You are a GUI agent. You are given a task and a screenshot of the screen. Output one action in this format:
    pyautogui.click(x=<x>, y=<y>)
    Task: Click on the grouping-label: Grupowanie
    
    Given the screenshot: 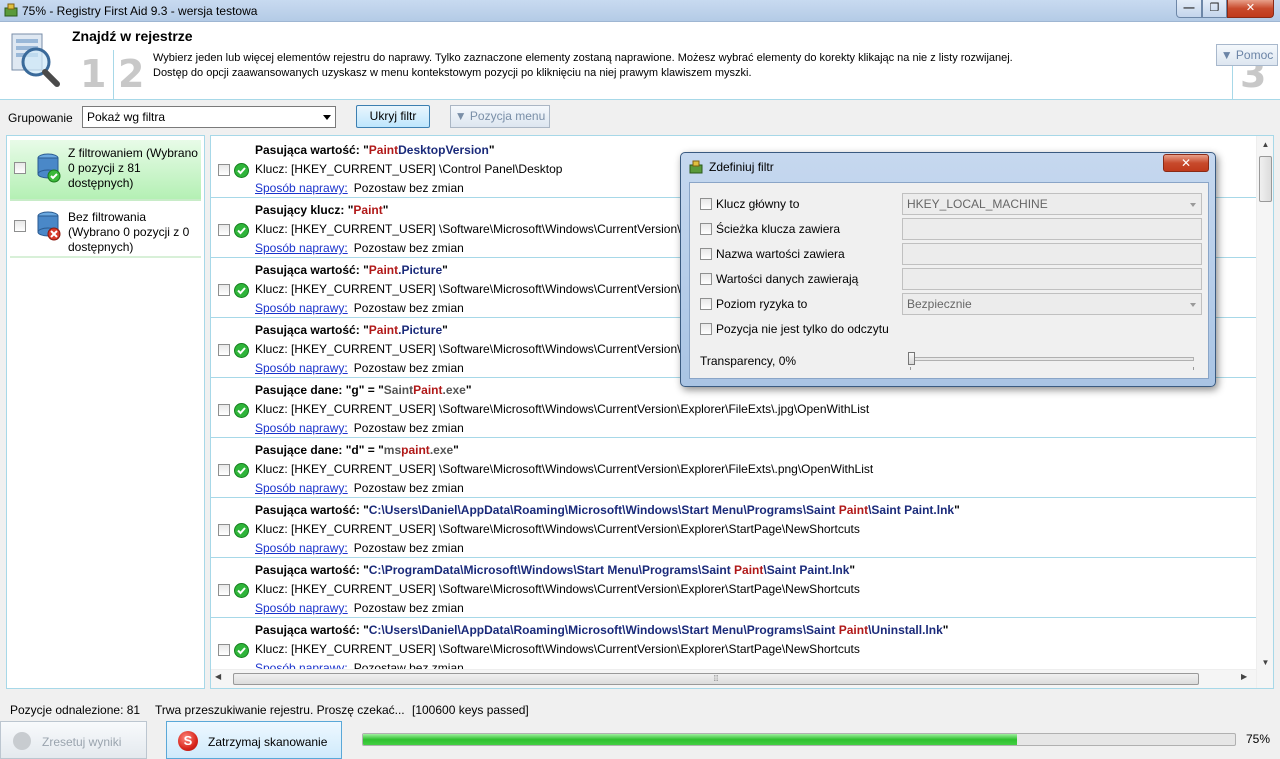 What is the action you would take?
    pyautogui.click(x=40, y=118)
    